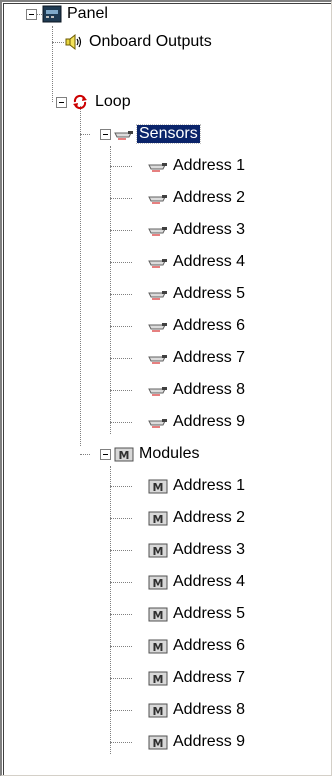 This screenshot has width=332, height=776. I want to click on tree-node-onboard-outputs: Onboard Outputs, so click(139, 42).